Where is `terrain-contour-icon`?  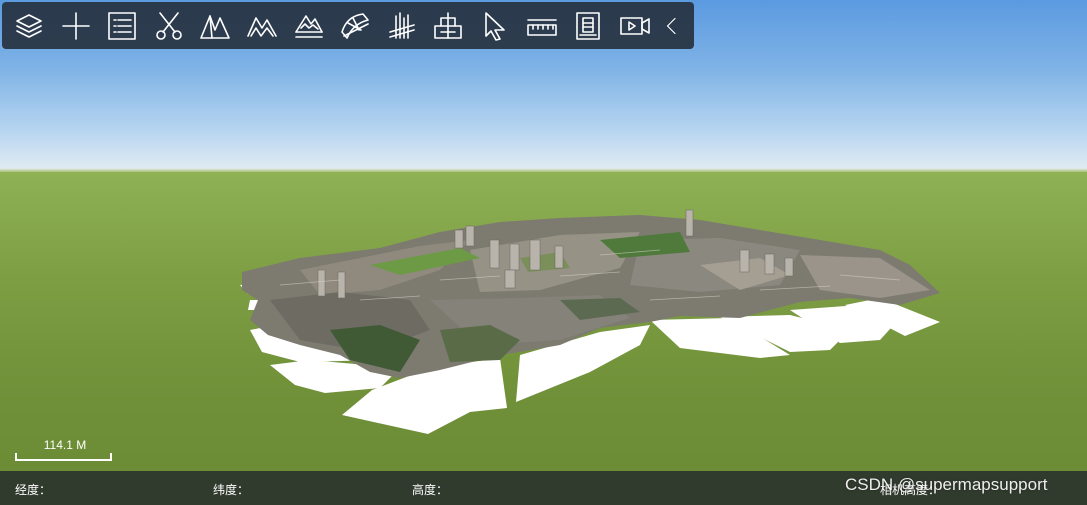 terrain-contour-icon is located at coordinates (262, 26).